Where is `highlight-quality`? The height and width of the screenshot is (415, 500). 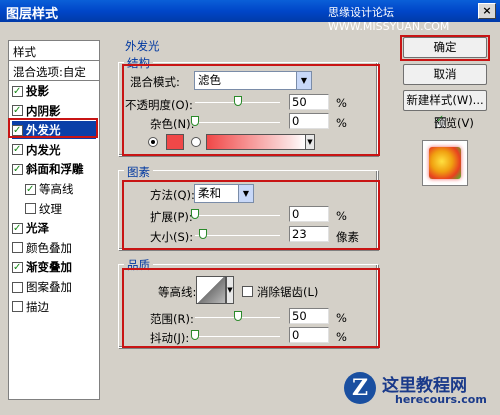 highlight-quality is located at coordinates (251, 308).